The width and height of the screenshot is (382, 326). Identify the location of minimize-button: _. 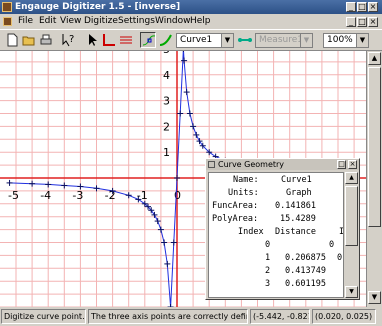
(351, 7).